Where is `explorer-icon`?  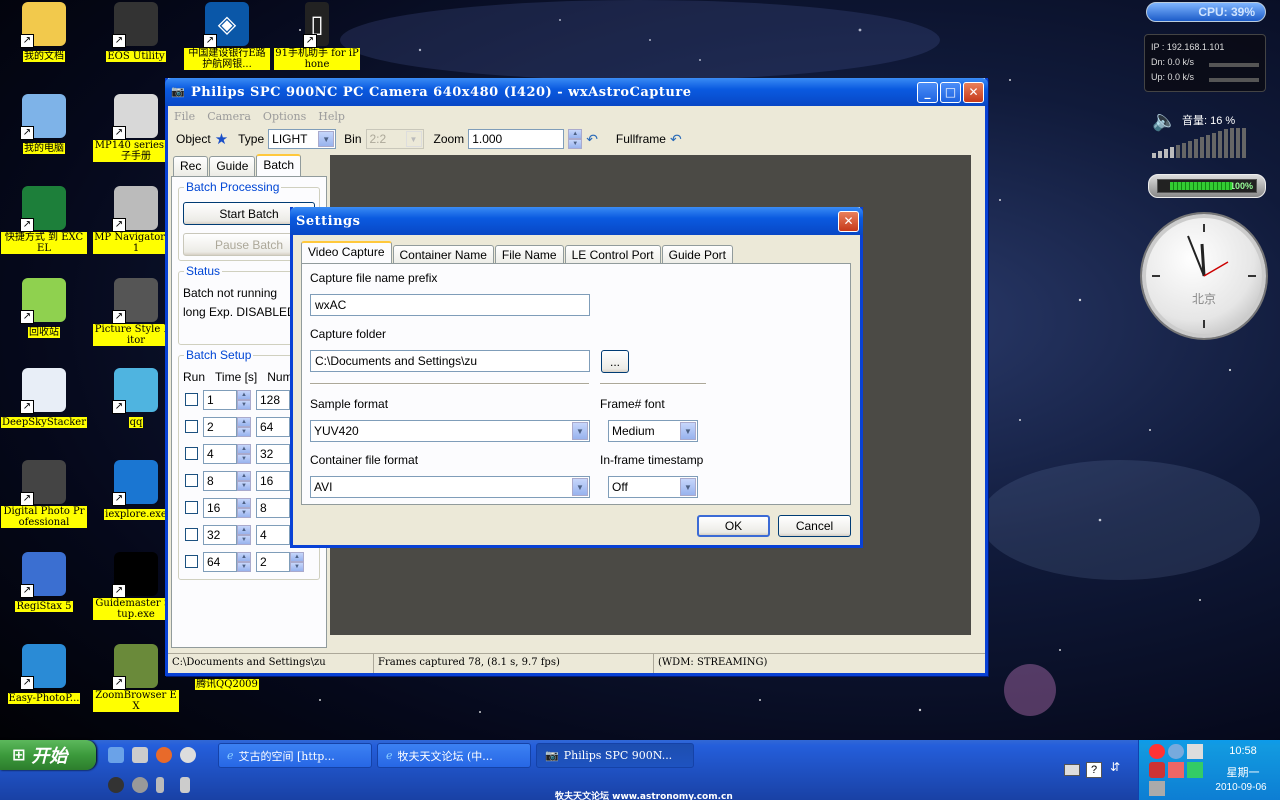
explorer-icon is located at coordinates (140, 755).